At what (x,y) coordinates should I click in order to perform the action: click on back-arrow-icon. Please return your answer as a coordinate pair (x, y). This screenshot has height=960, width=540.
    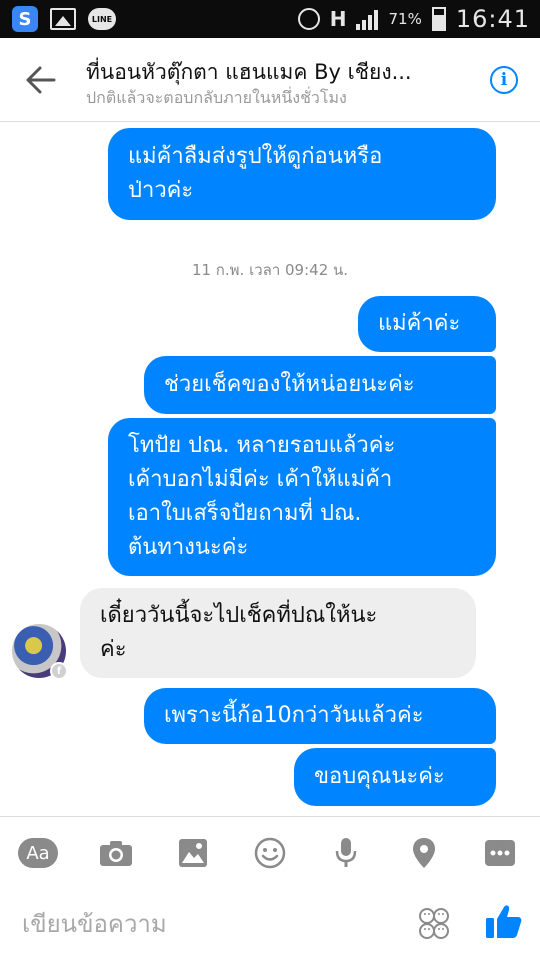
    Looking at the image, I should click on (41, 80).